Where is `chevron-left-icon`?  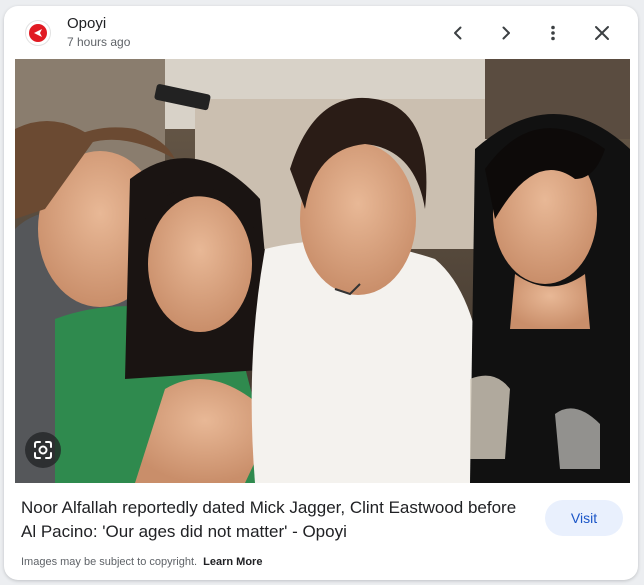 chevron-left-icon is located at coordinates (458, 33).